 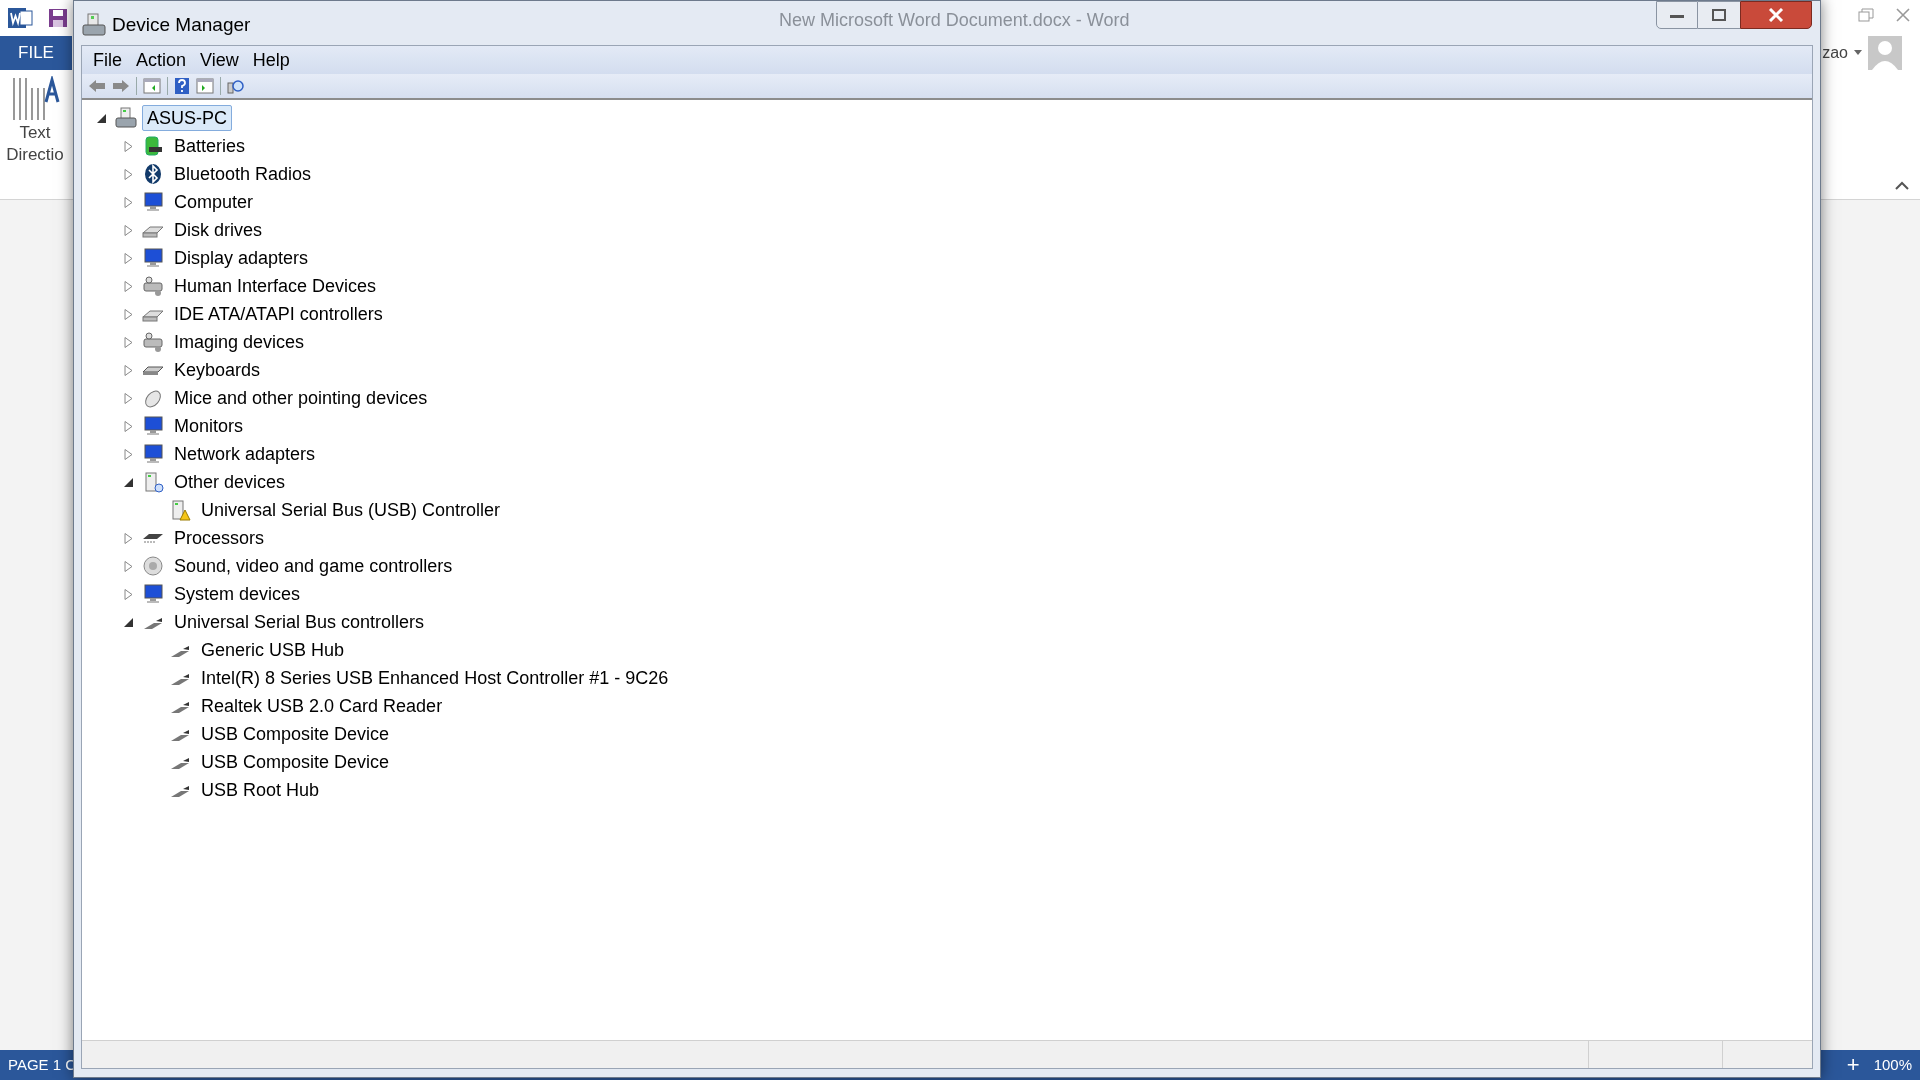 I want to click on tree-item: Monitors, so click(x=209, y=426).